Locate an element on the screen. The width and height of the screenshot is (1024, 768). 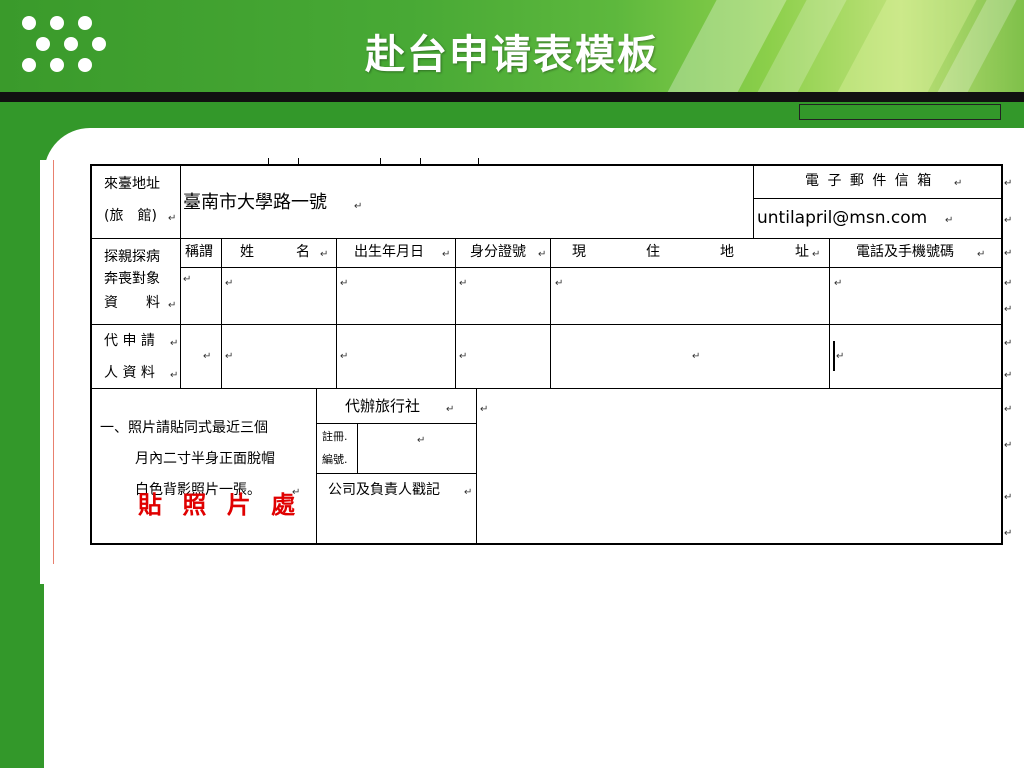
agent-section-label: 人 資 料 is located at coordinates (129, 373).